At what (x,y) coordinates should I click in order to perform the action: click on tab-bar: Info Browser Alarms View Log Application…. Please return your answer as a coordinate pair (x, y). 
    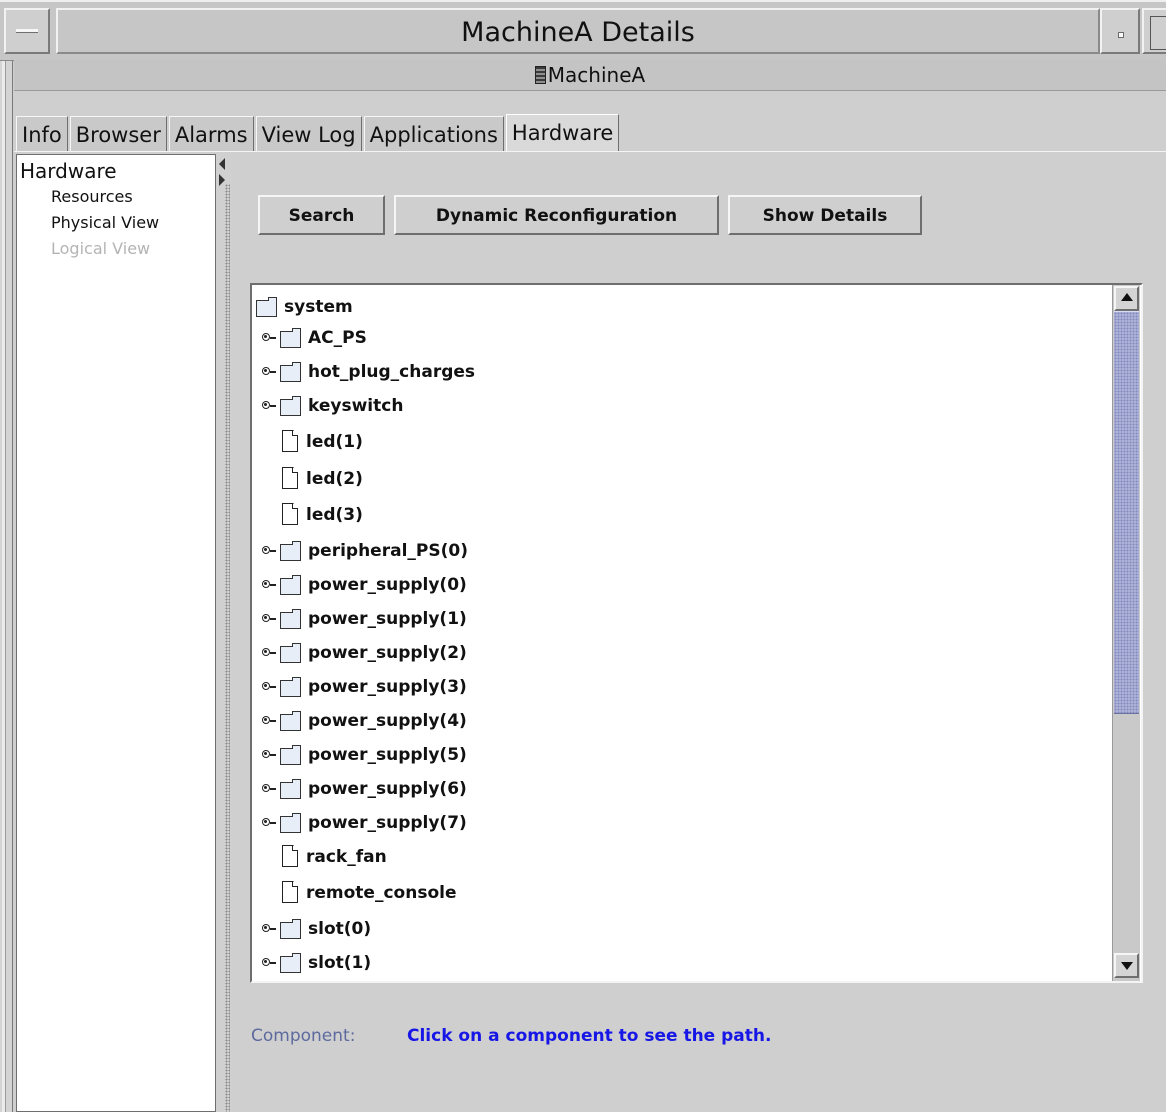
    Looking at the image, I should click on (318, 133).